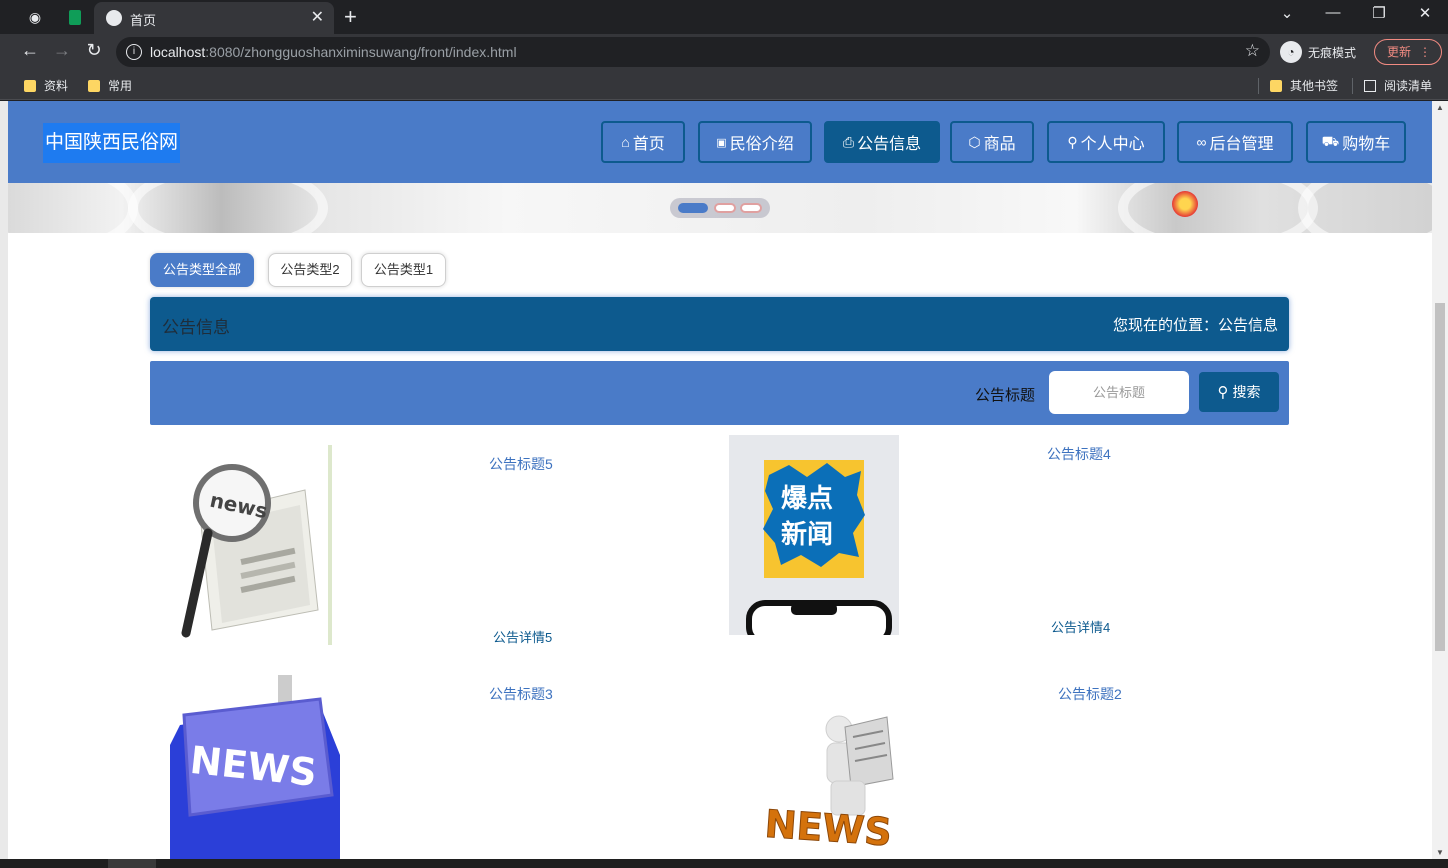 The width and height of the screenshot is (1448, 868). What do you see at coordinates (999, 144) in the screenshot?
I see `nav-label: 商品` at bounding box center [999, 144].